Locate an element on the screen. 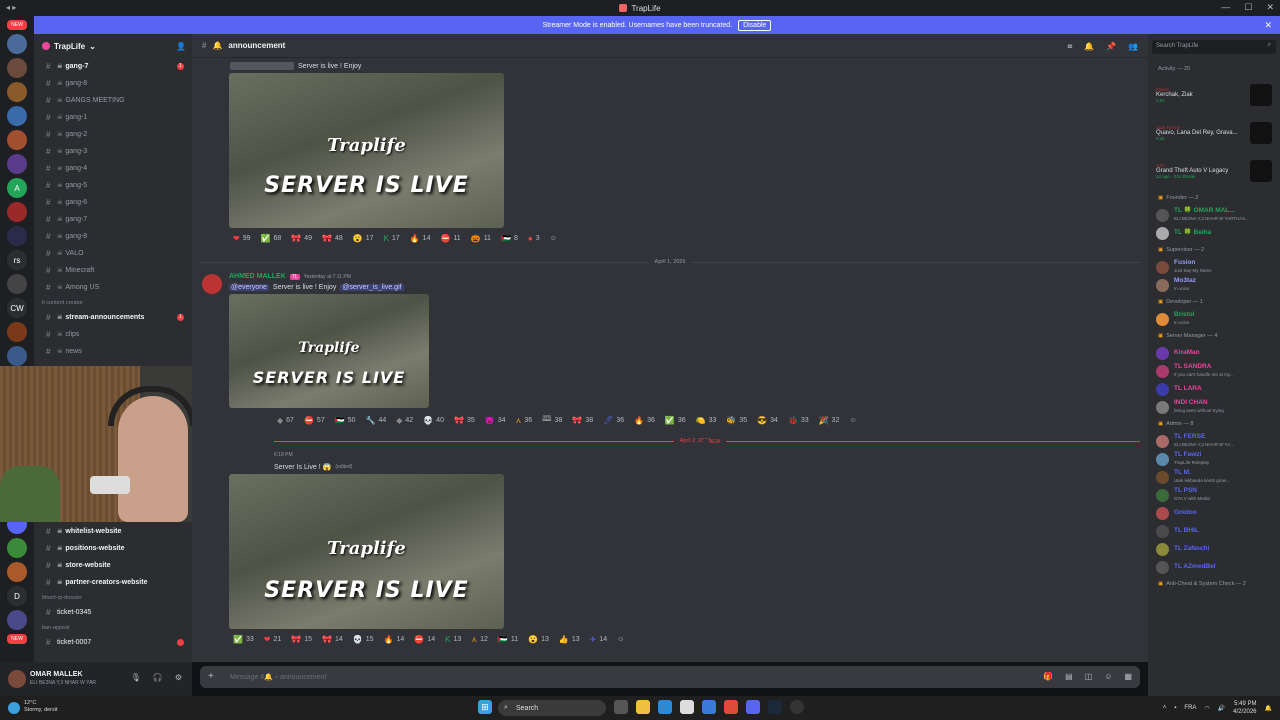  reaction-chip: 😮 17 is located at coordinates (363, 238).